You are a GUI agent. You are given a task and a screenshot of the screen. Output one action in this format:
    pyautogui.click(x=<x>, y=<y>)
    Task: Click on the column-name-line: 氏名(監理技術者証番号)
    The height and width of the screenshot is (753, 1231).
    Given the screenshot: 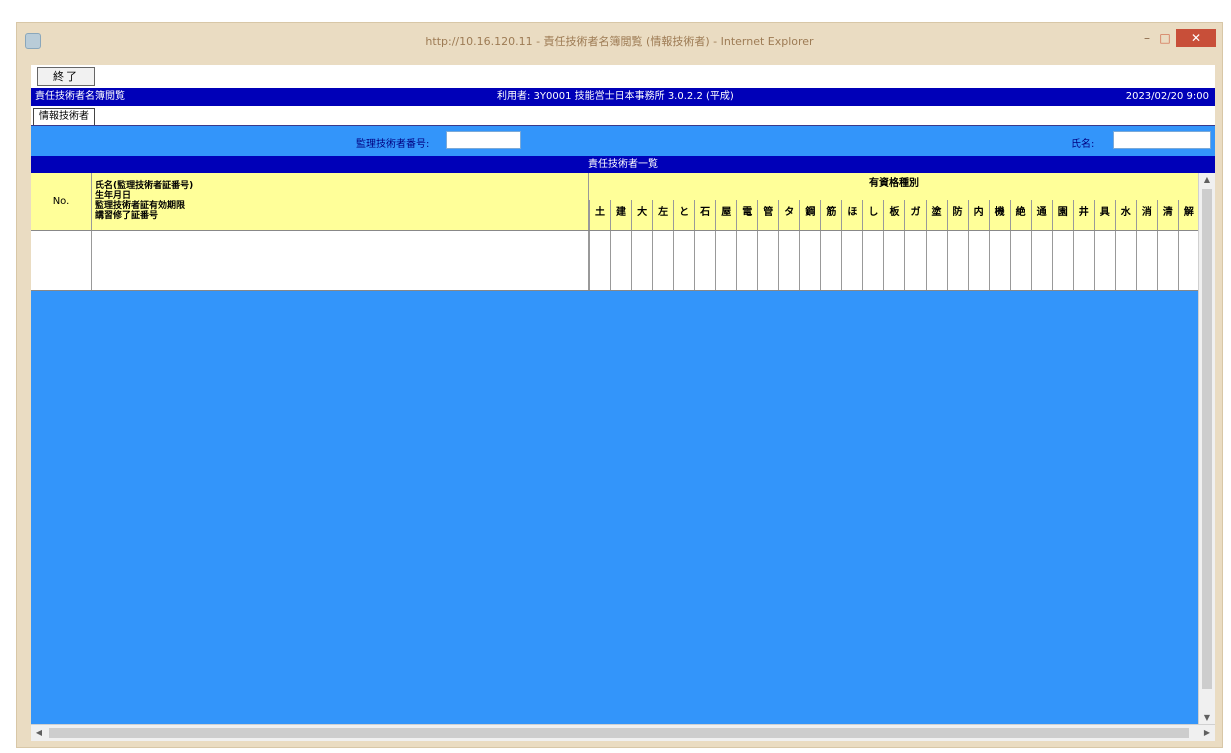 What is the action you would take?
    pyautogui.click(x=144, y=186)
    